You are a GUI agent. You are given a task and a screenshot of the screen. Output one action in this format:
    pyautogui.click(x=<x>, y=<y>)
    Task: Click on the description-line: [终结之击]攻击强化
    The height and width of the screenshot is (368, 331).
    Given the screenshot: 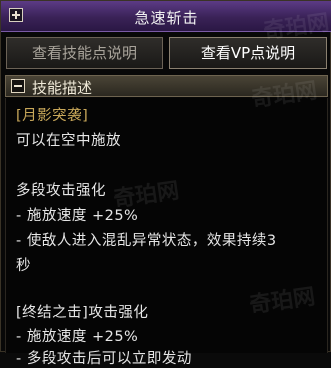 What is the action you would take?
    pyautogui.click(x=82, y=313)
    